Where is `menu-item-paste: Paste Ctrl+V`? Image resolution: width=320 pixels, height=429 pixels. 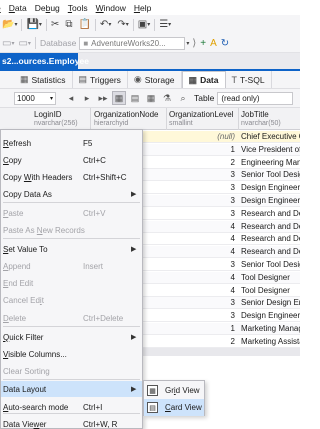
menu-item-paste: Paste Ctrl+V is located at coordinates (71, 213).